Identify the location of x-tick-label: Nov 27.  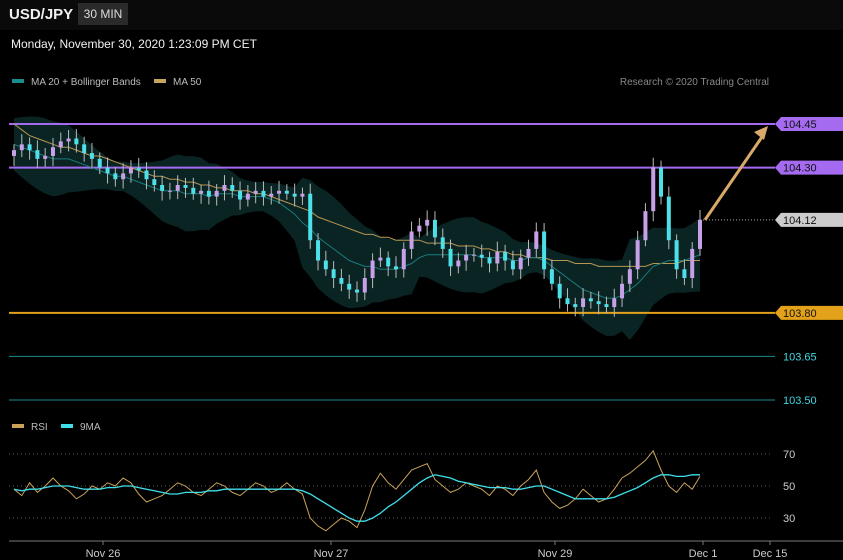
(331, 554).